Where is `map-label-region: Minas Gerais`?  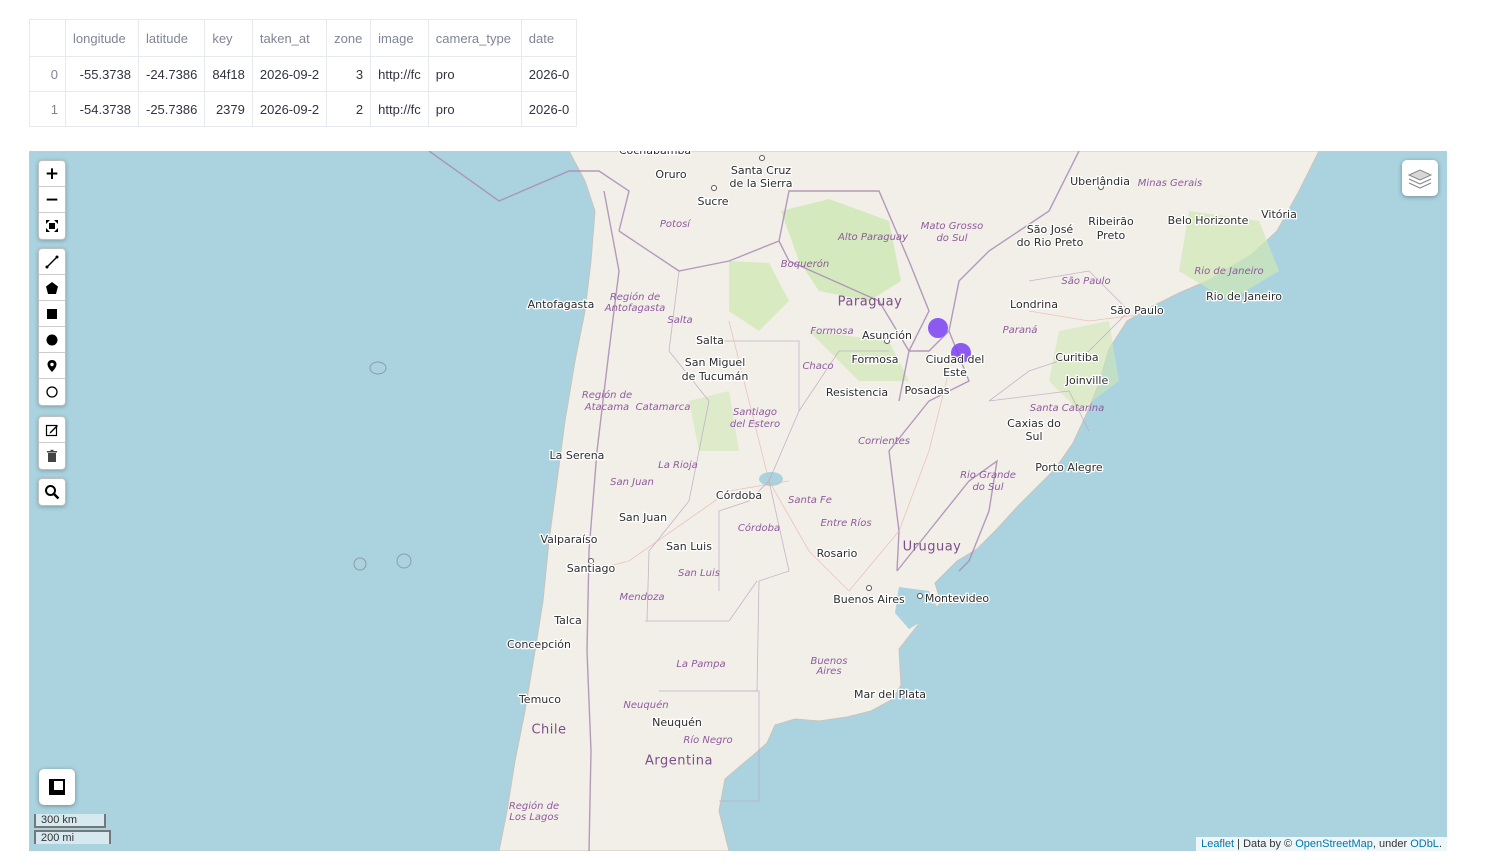 map-label-region: Minas Gerais is located at coordinates (1170, 183).